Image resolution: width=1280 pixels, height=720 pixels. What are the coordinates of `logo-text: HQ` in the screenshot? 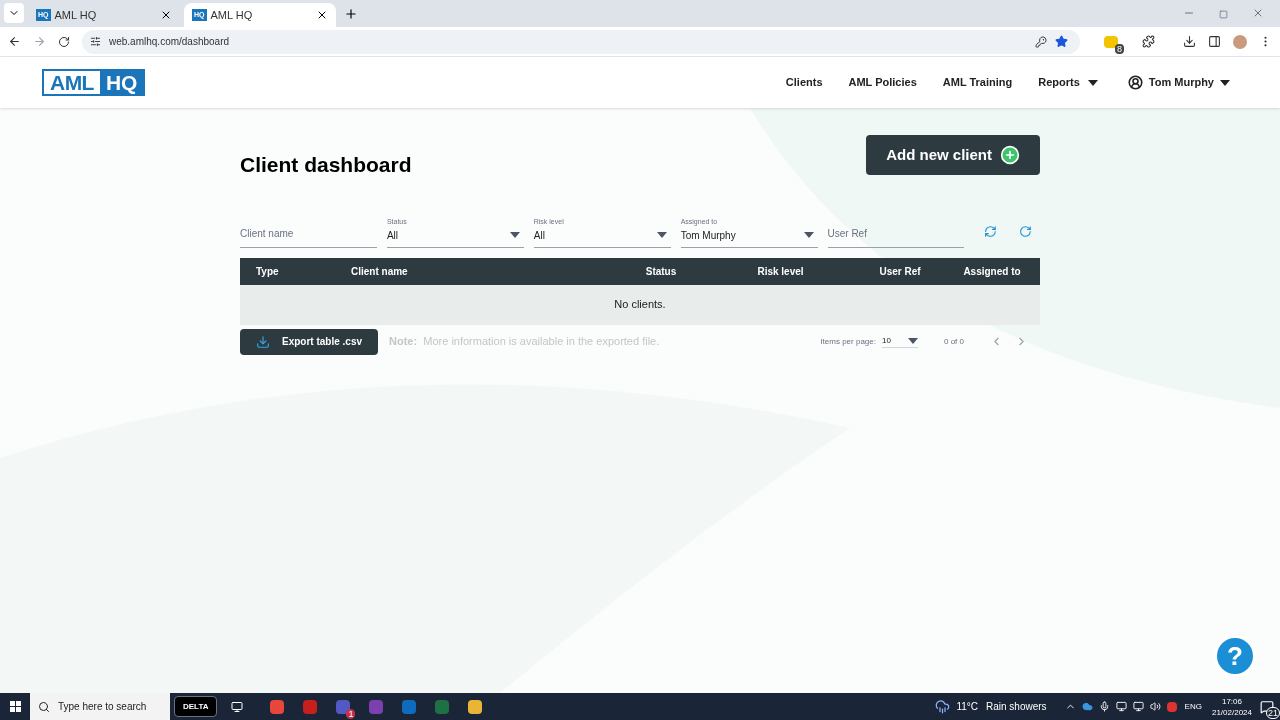 It's located at (121, 82).